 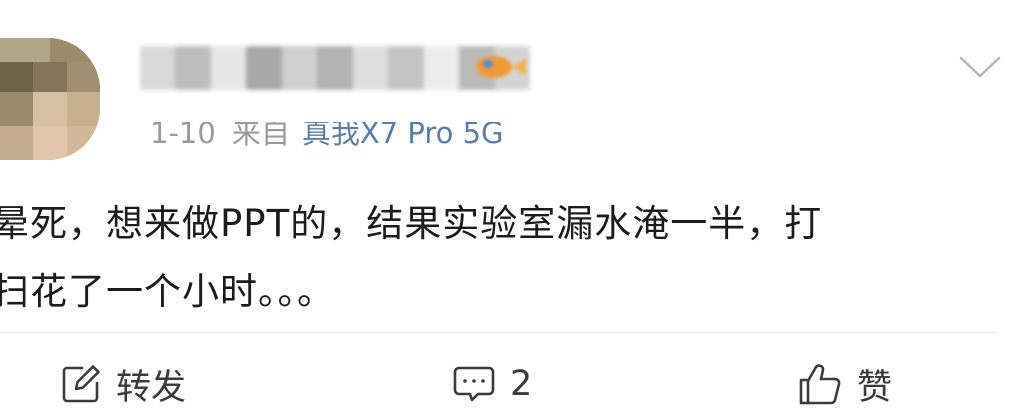 I want to click on comment-button: 2, so click(x=492, y=384).